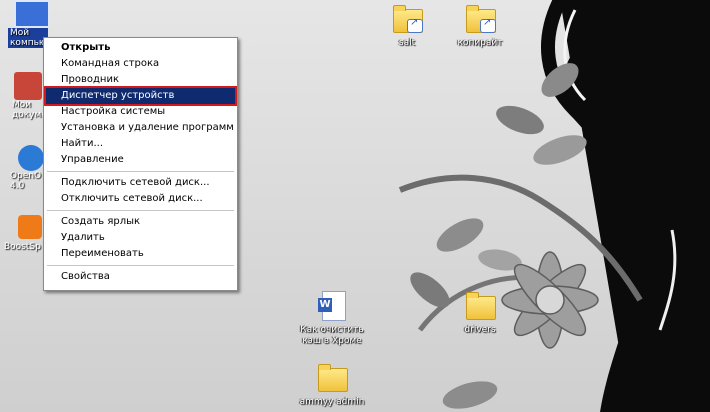 The image size is (710, 412). I want to click on desktop-icon-salt: salt, so click(407, 26).